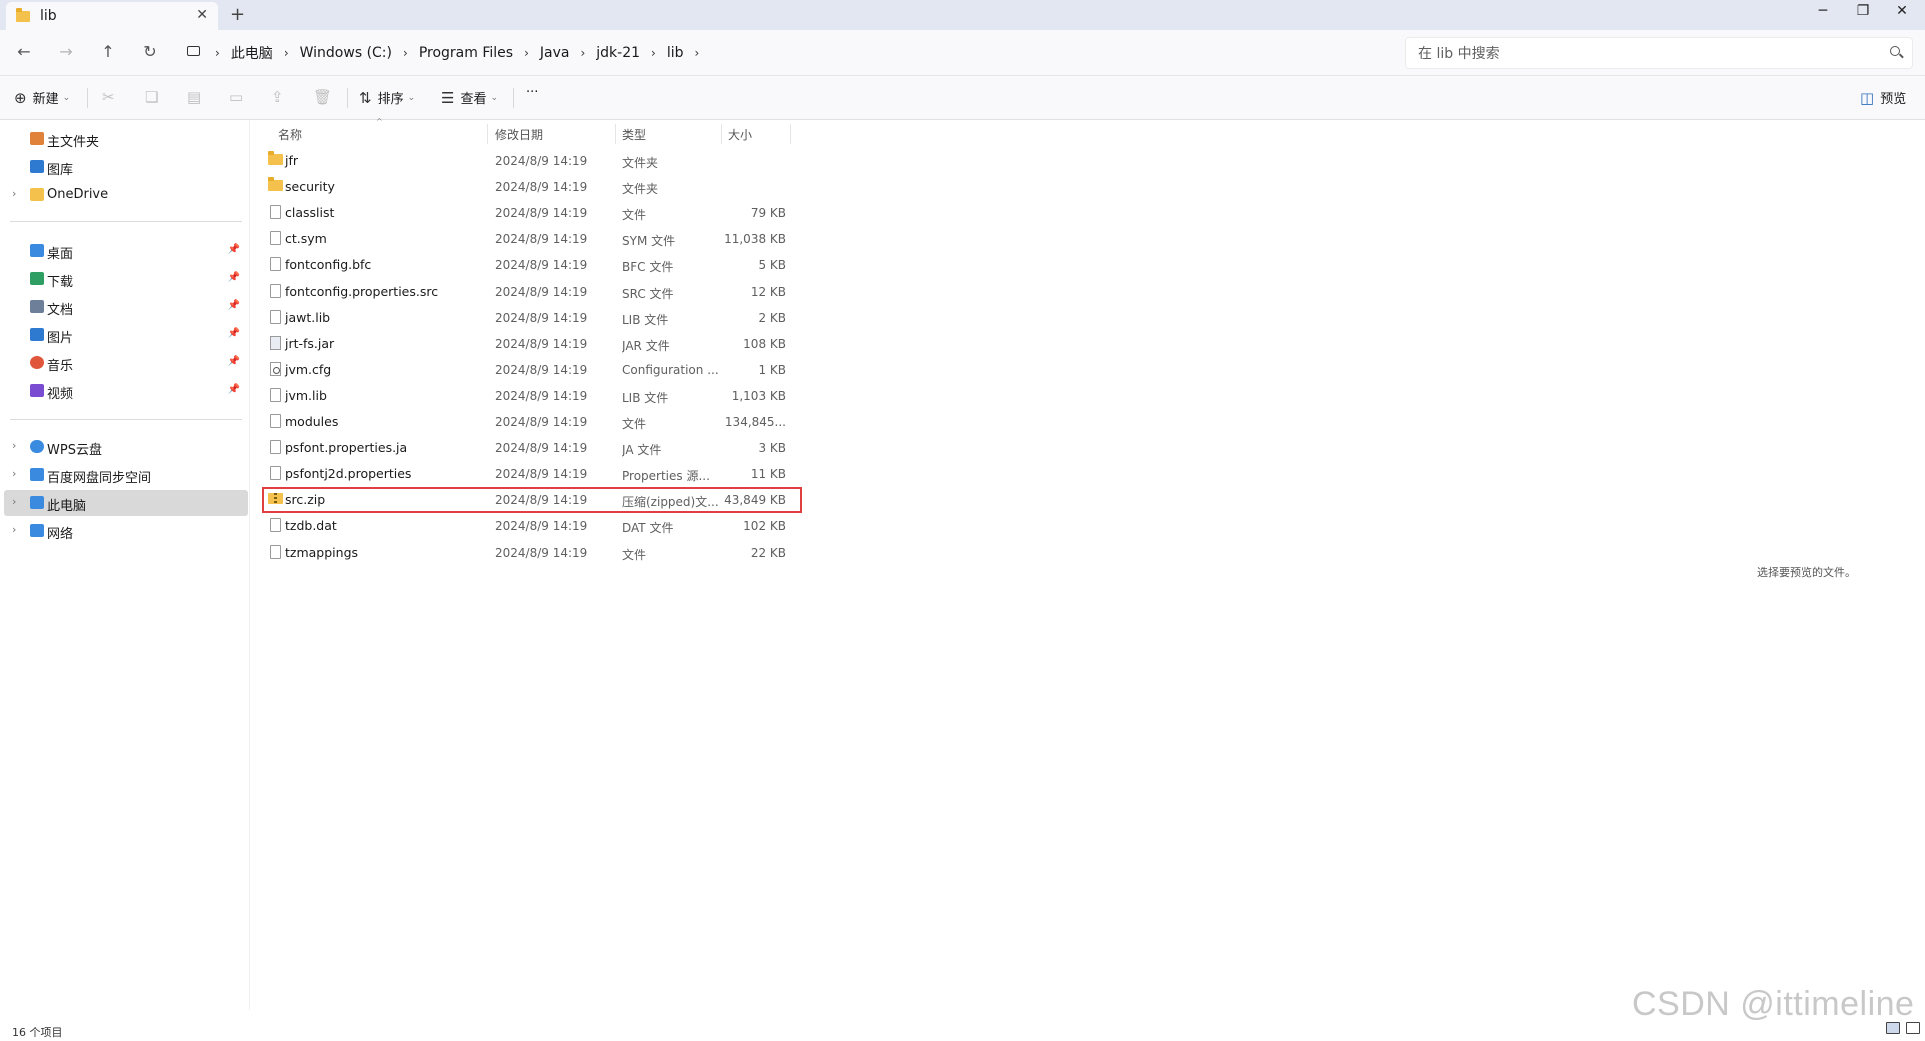  I want to click on large-icons-view-icon, so click(1913, 1028).